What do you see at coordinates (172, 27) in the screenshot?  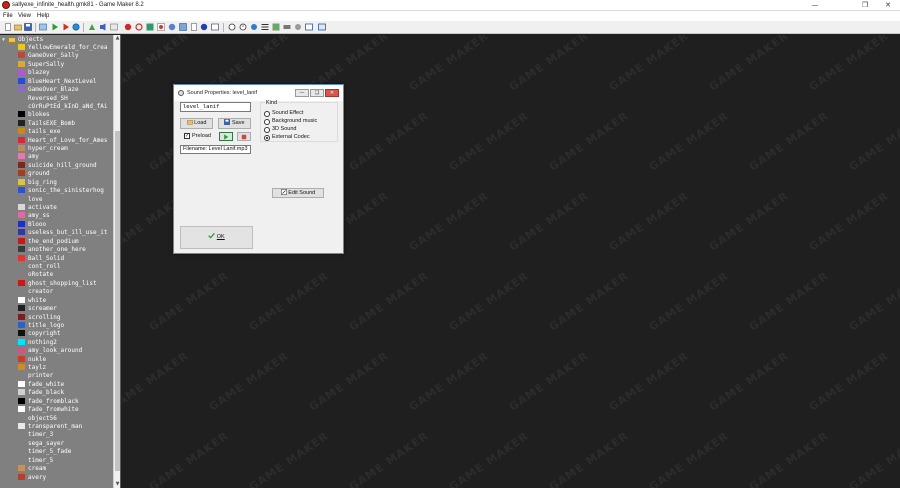 I see `add-object-icon` at bounding box center [172, 27].